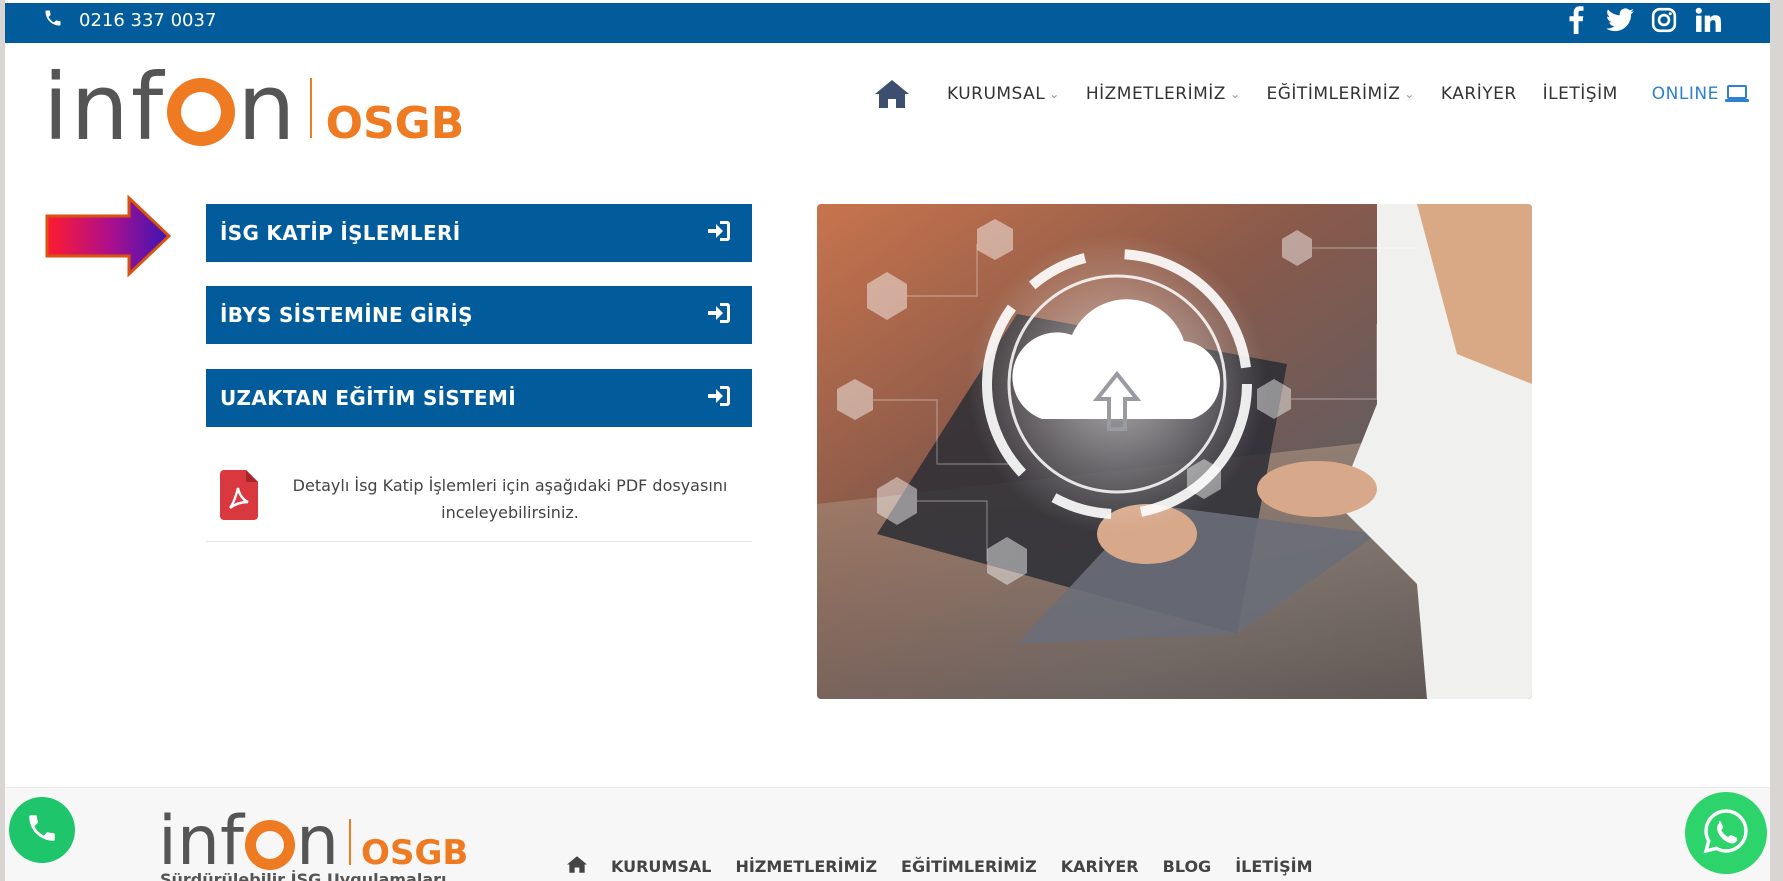 The image size is (1783, 881). What do you see at coordinates (310, 108) in the screenshot?
I see `logo-separator` at bounding box center [310, 108].